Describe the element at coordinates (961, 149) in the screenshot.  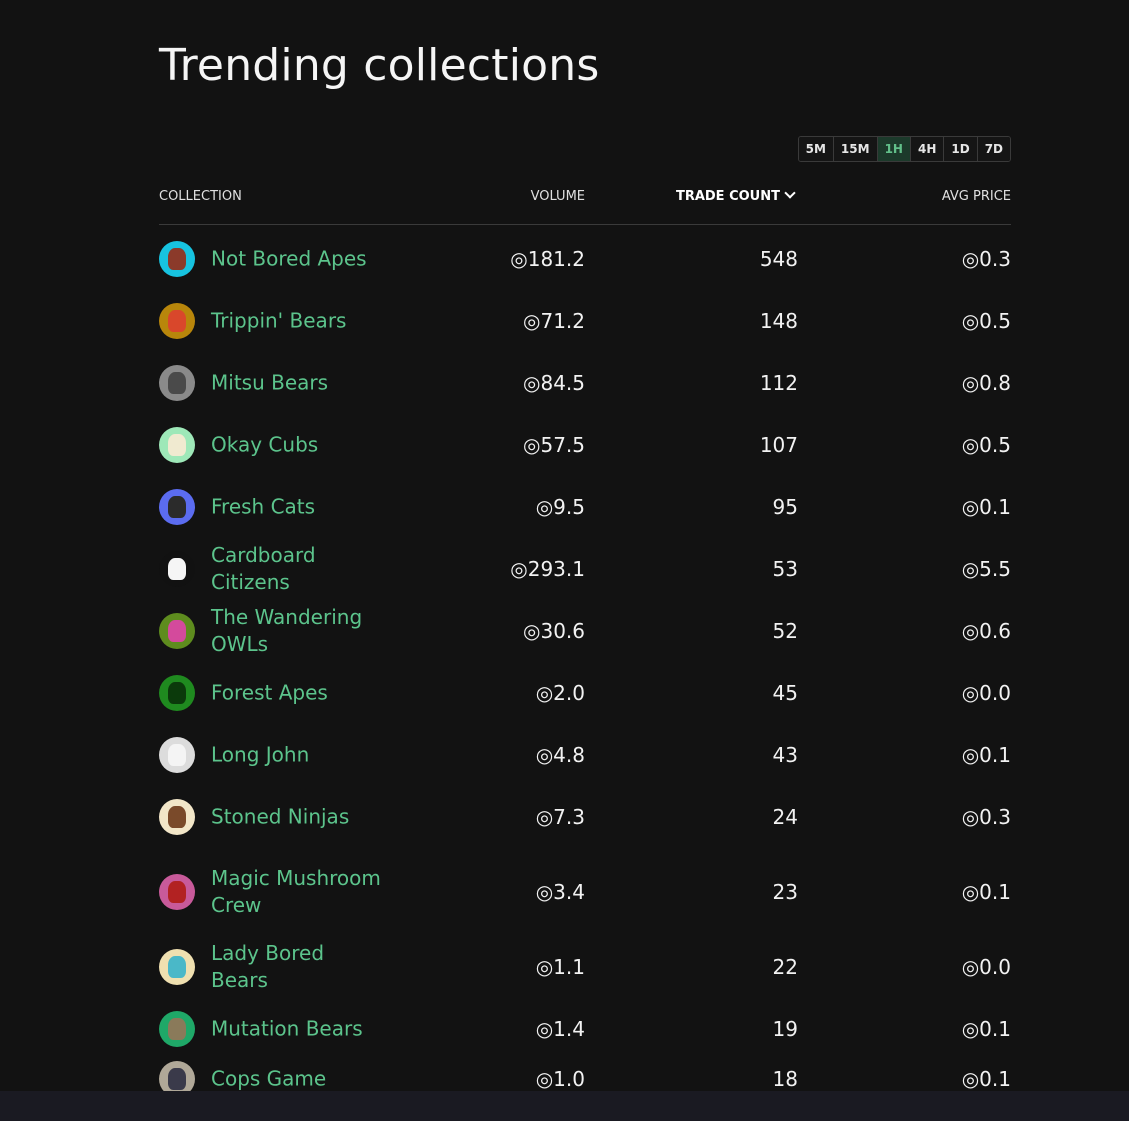
I see `time-filter-1d: 1D` at that location.